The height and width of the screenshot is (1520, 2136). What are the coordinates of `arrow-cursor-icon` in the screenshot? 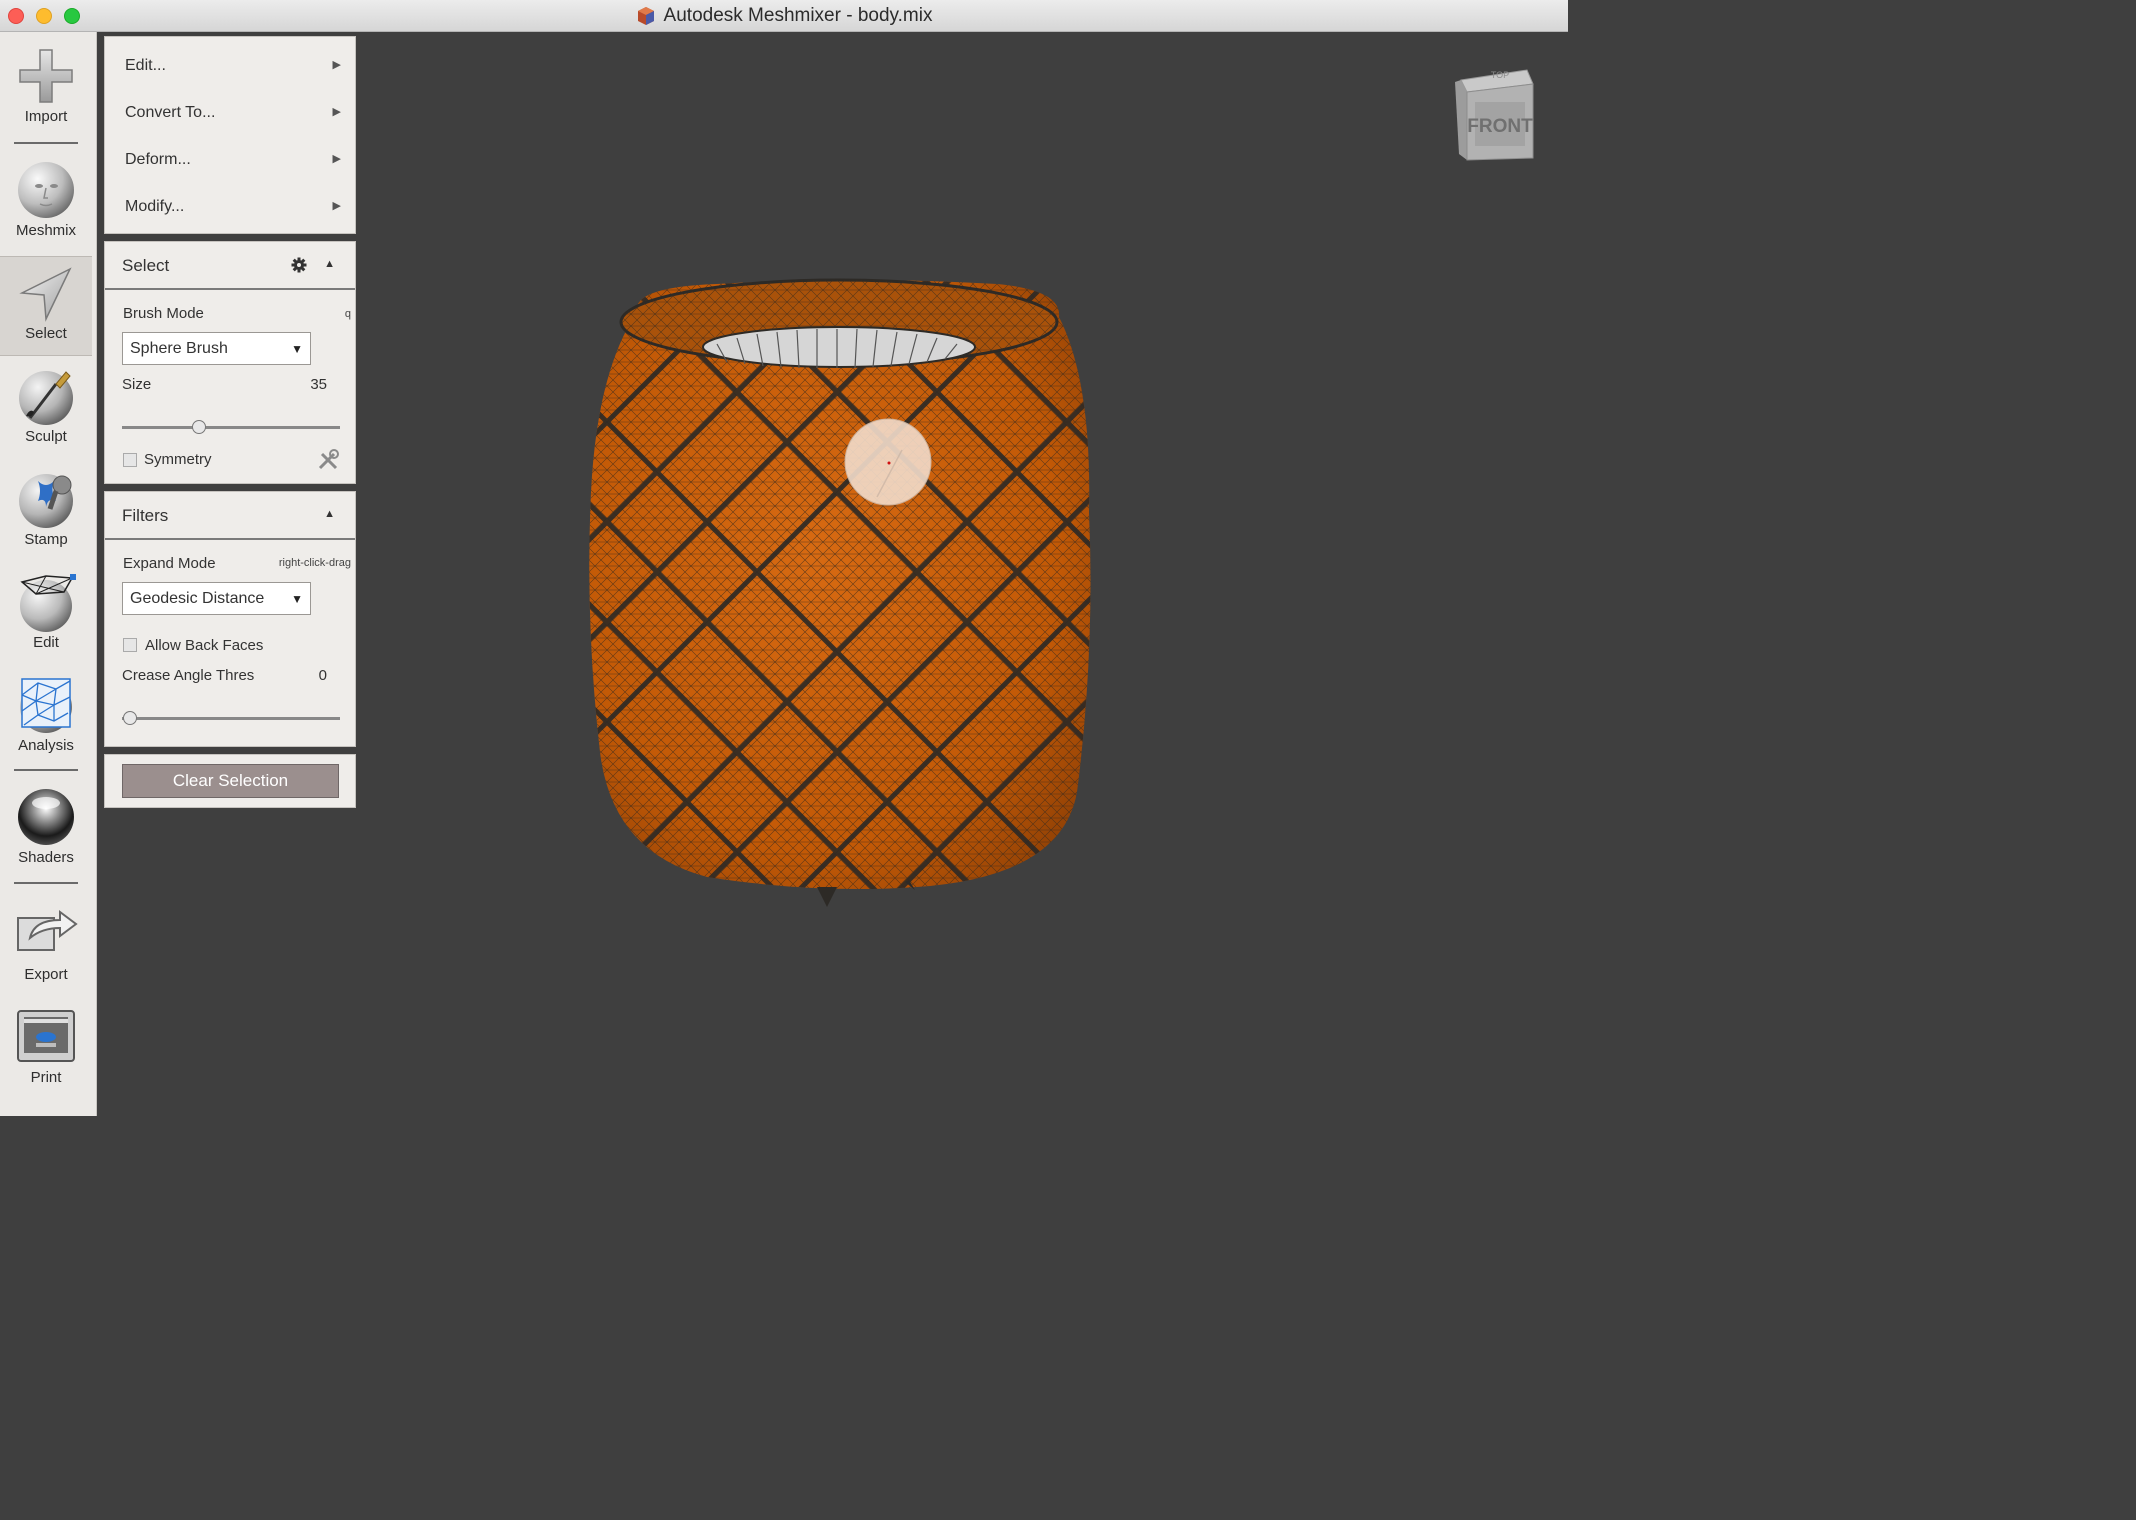 It's located at (45, 294).